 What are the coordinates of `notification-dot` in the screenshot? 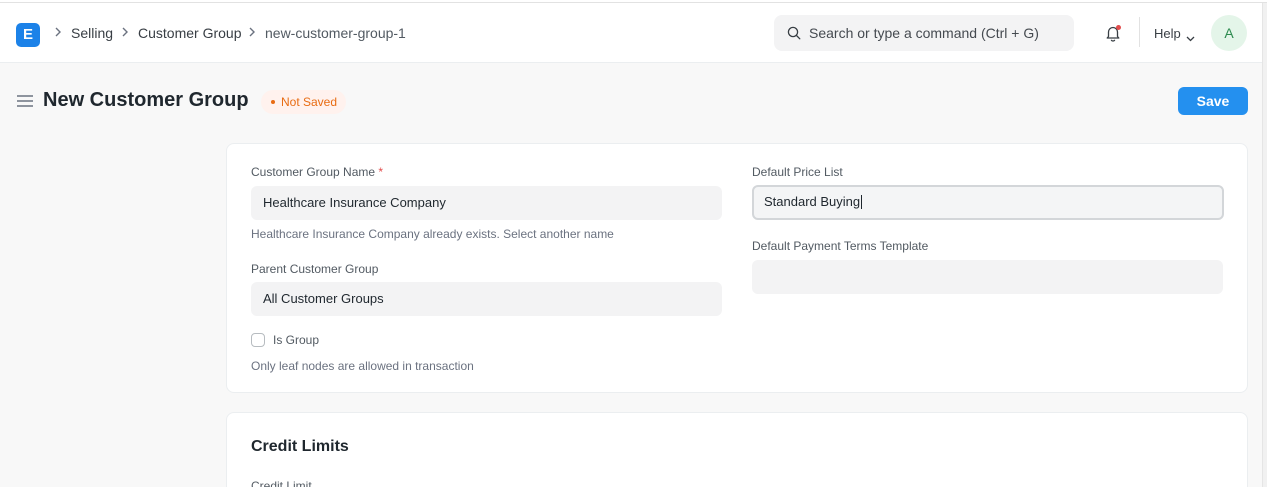 It's located at (1118, 27).